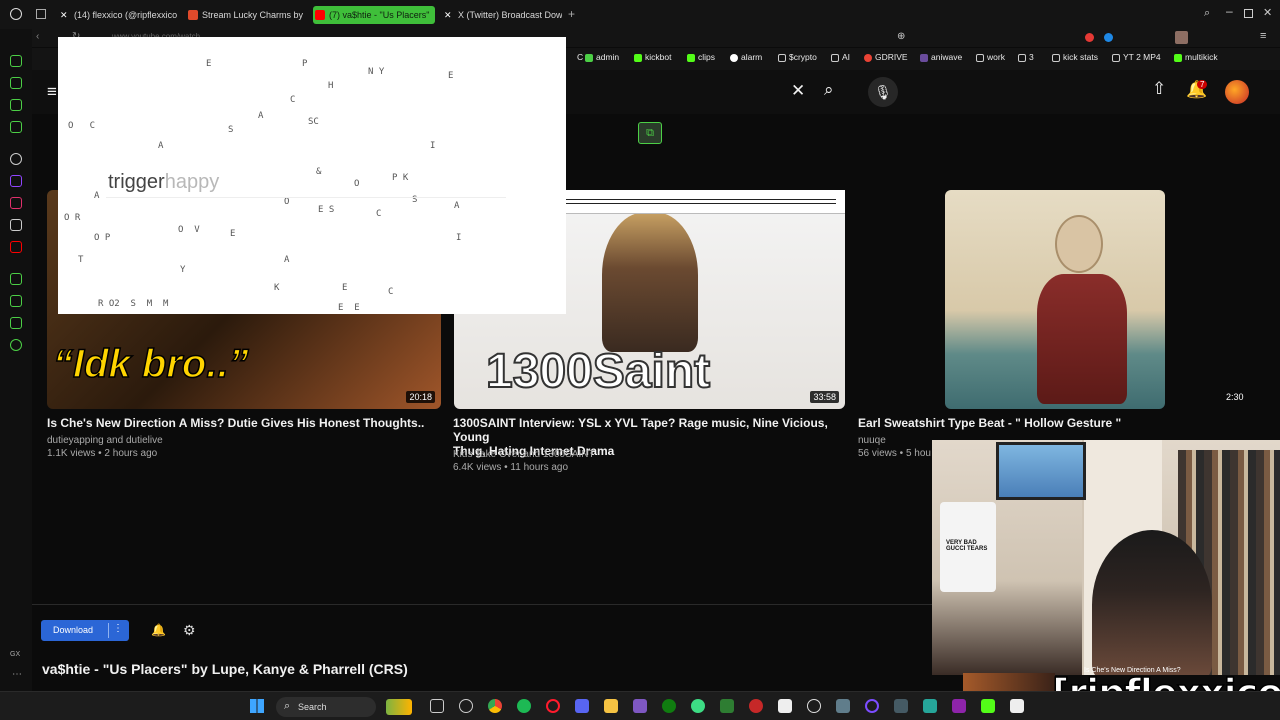 This screenshot has width=1280, height=720. Describe the element at coordinates (257, 706) in the screenshot. I see `windows-start-icon` at that location.